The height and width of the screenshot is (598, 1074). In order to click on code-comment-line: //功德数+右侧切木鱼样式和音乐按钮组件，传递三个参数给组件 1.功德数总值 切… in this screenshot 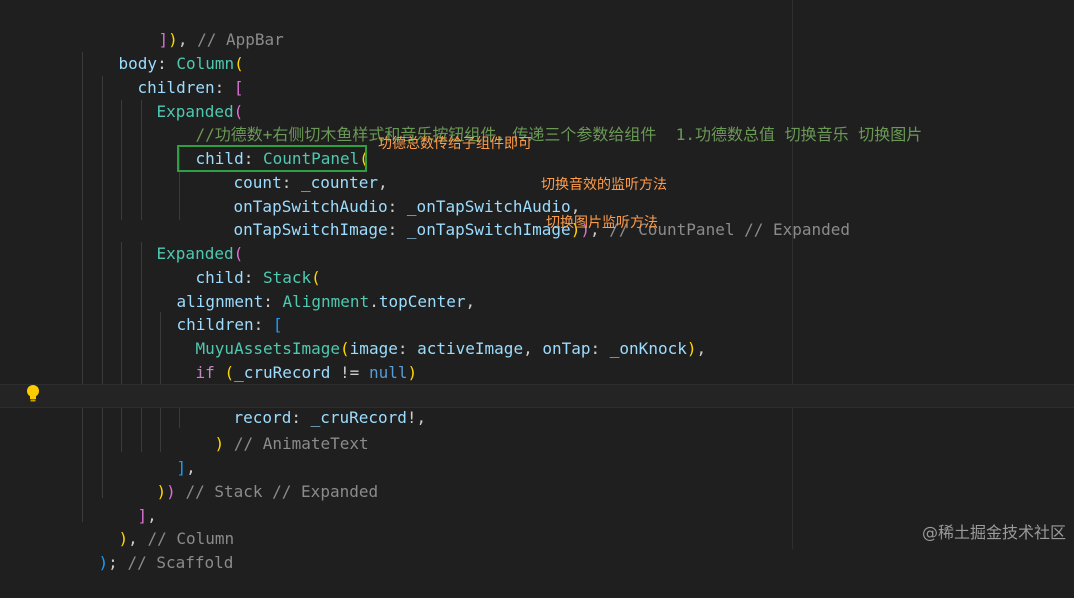, I will do `click(559, 134)`.